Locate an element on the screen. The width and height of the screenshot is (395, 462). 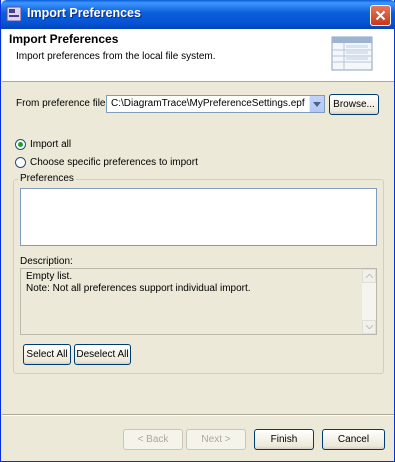
preferences-list is located at coordinates (198, 217).